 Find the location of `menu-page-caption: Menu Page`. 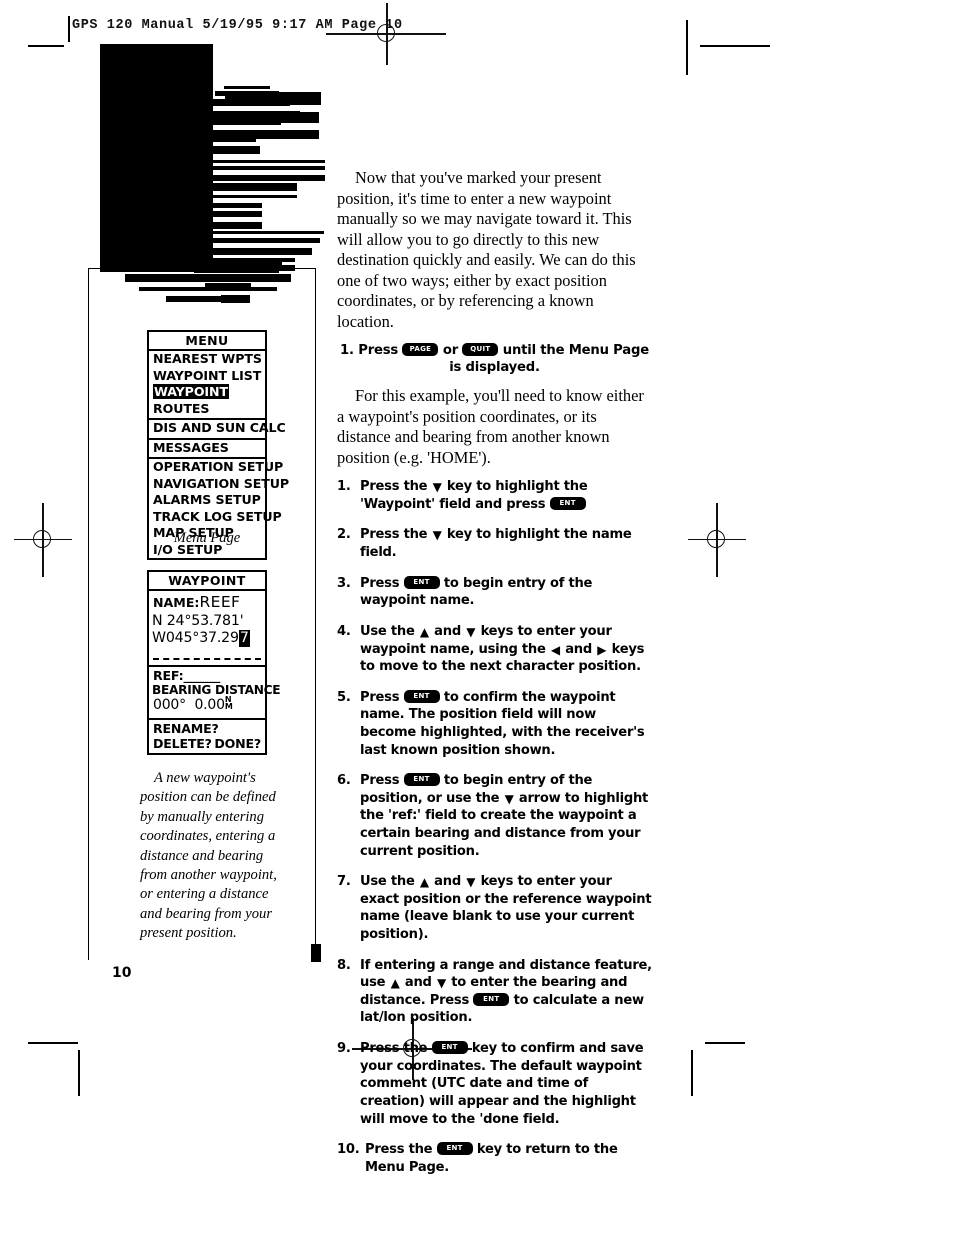

menu-page-caption: Menu Page is located at coordinates (207, 538).